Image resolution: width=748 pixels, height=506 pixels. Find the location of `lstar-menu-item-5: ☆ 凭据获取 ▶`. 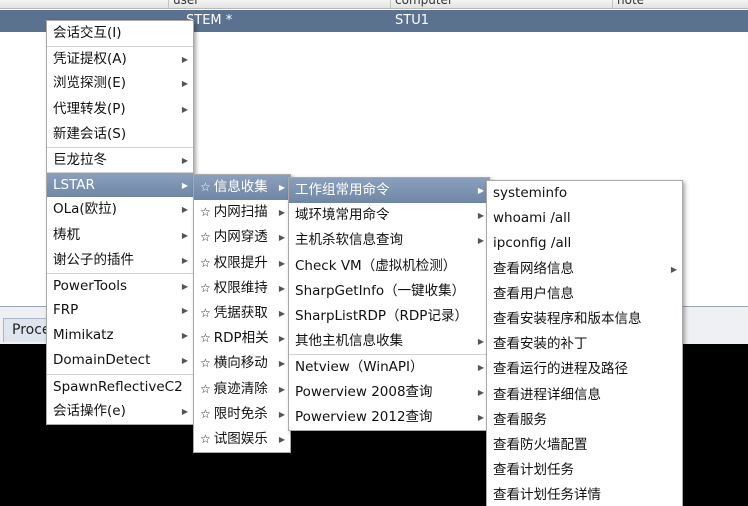

lstar-menu-item-5: ☆ 凭据获取 ▶ is located at coordinates (242, 313).